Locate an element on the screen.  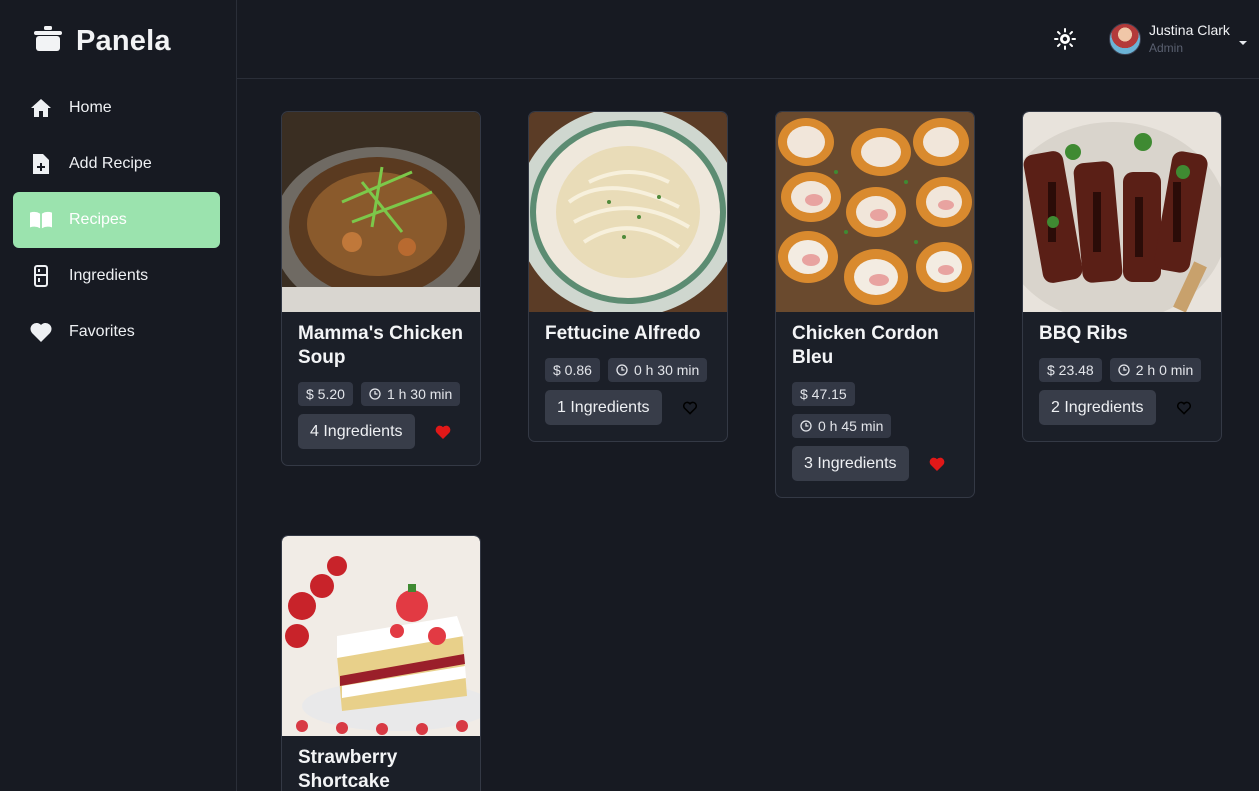
recipe-card: Strawberry Shortcake is located at coordinates (381, 663).